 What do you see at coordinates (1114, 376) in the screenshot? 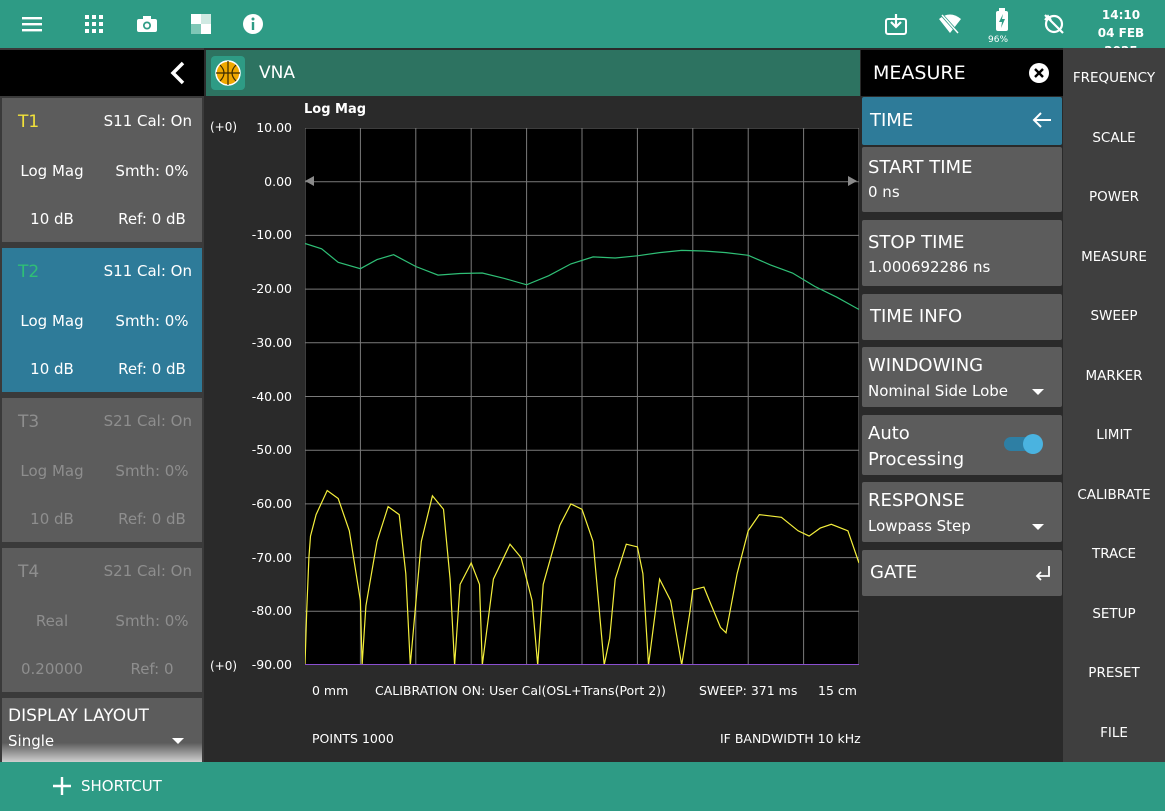
I see `nav-item-marker: MARKER` at bounding box center [1114, 376].